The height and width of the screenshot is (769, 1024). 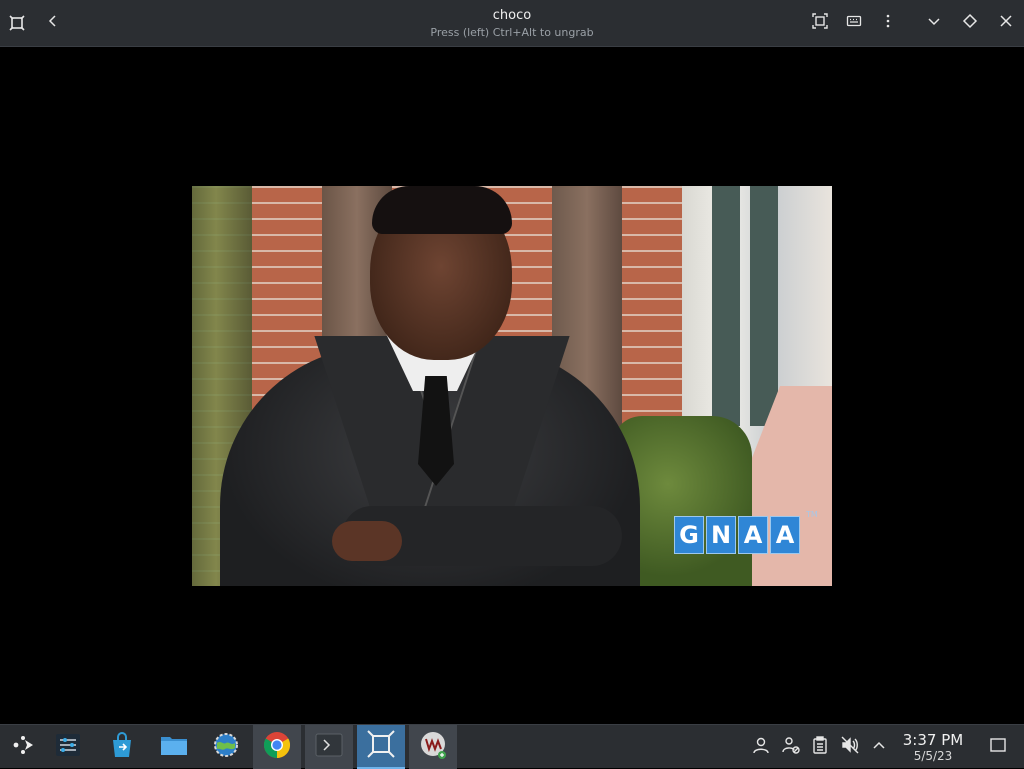 I want to click on network-icon, so click(x=791, y=747).